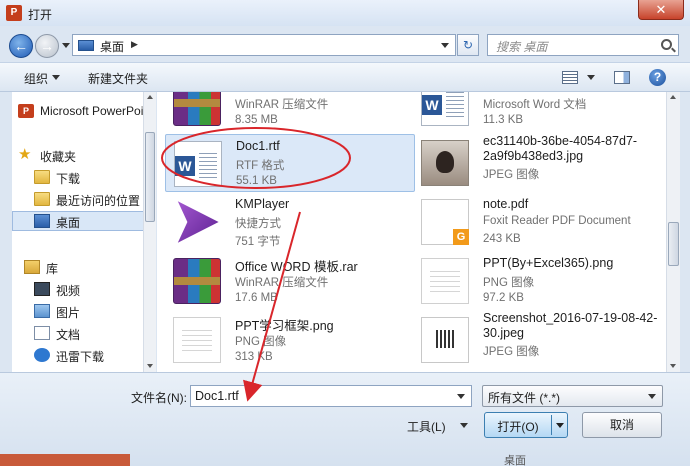 The width and height of the screenshot is (690, 466). I want to click on file-name: ec31140b-36be-4054-87d7-2a9f9b438ed3.jpg, so click(560, 148).